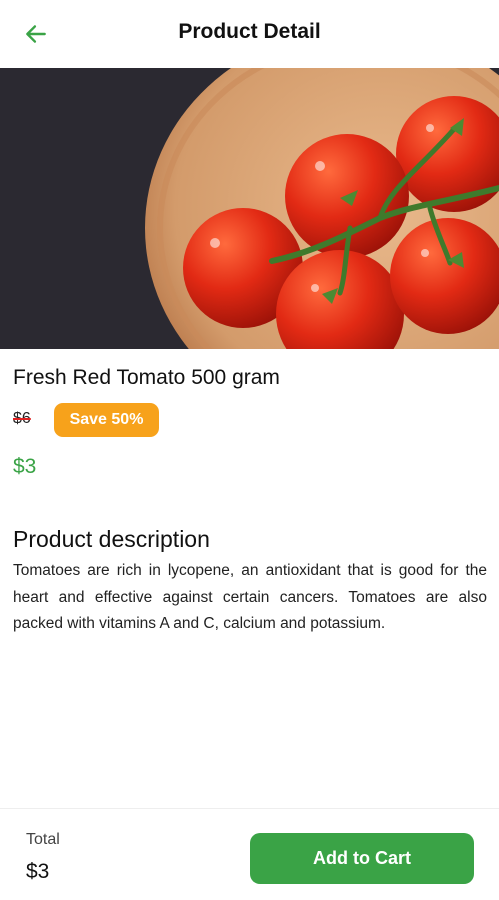 The width and height of the screenshot is (499, 900). What do you see at coordinates (146, 377) in the screenshot?
I see `product-name: Fresh Red Tomato 500 gram` at bounding box center [146, 377].